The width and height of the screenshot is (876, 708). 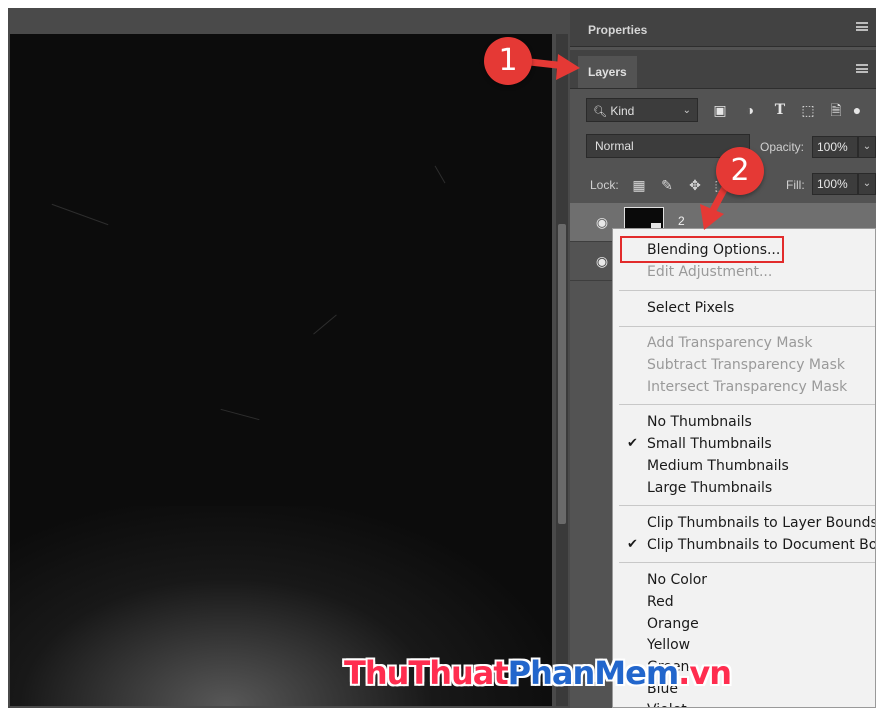 I want to click on step-1-badge: 1, so click(x=508, y=61).